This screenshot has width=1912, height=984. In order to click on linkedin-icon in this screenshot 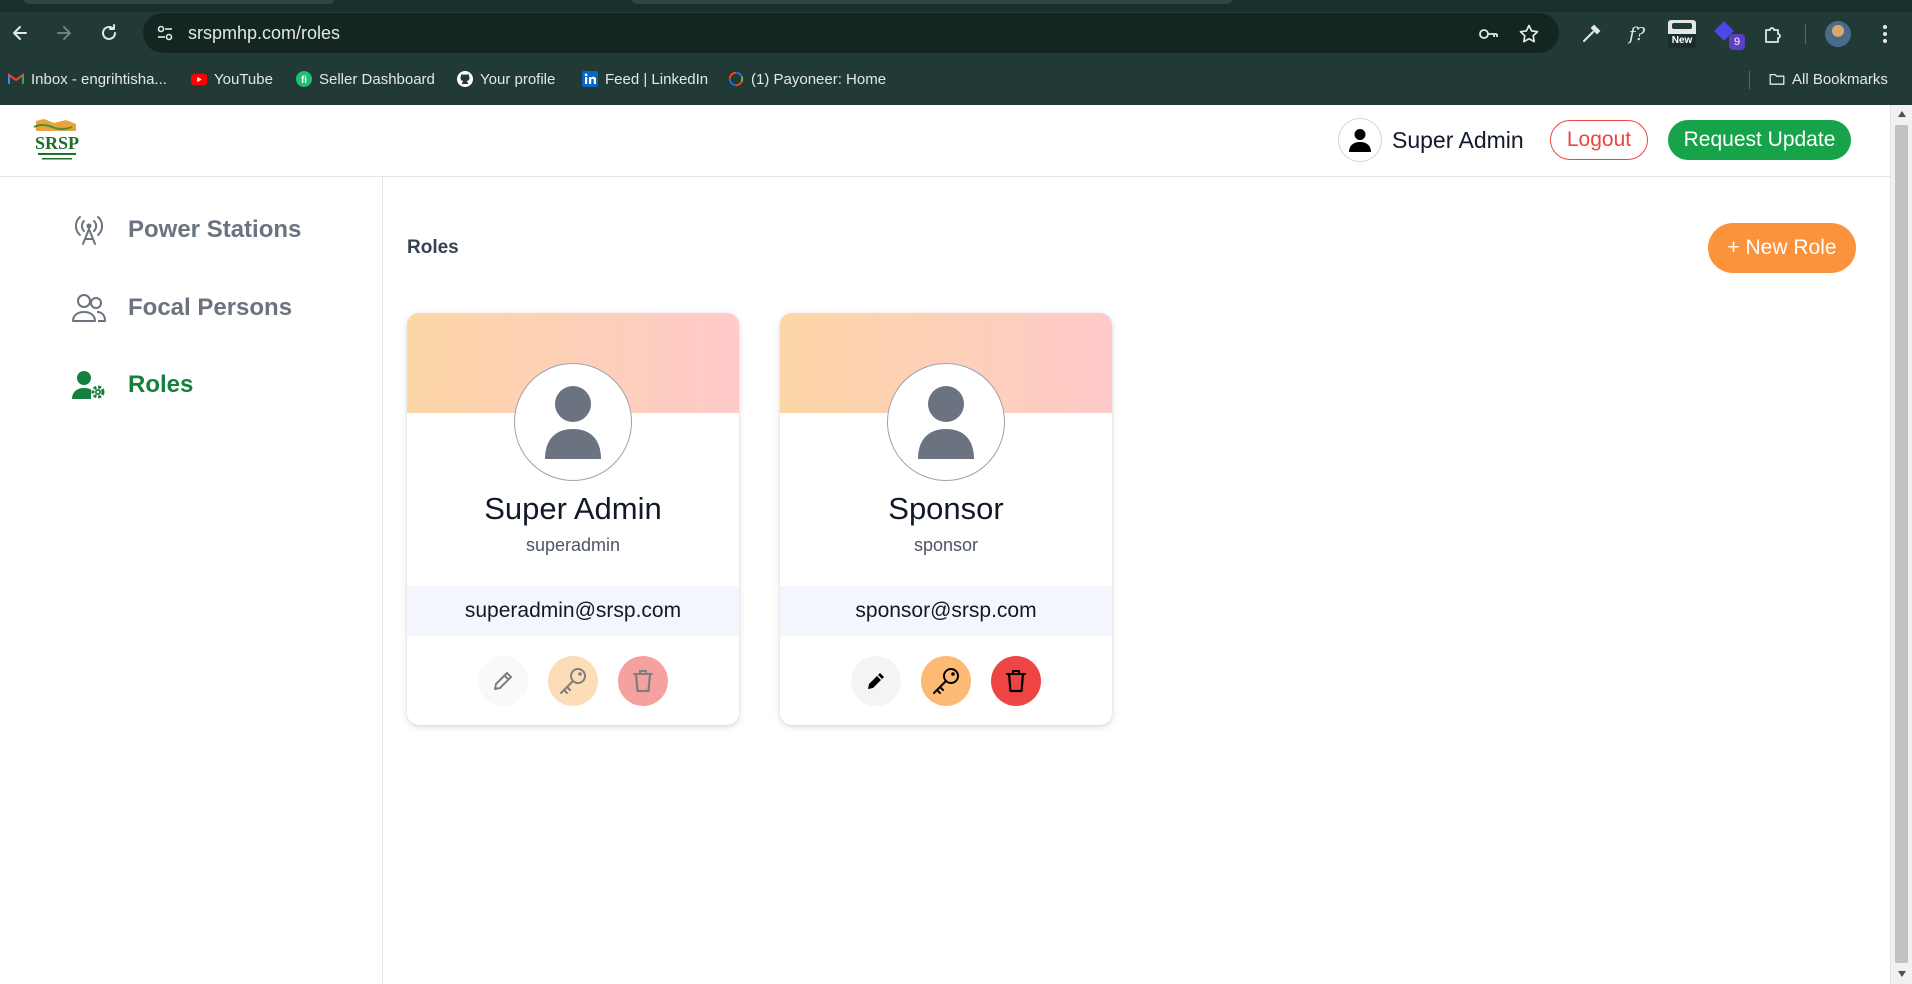, I will do `click(590, 79)`.